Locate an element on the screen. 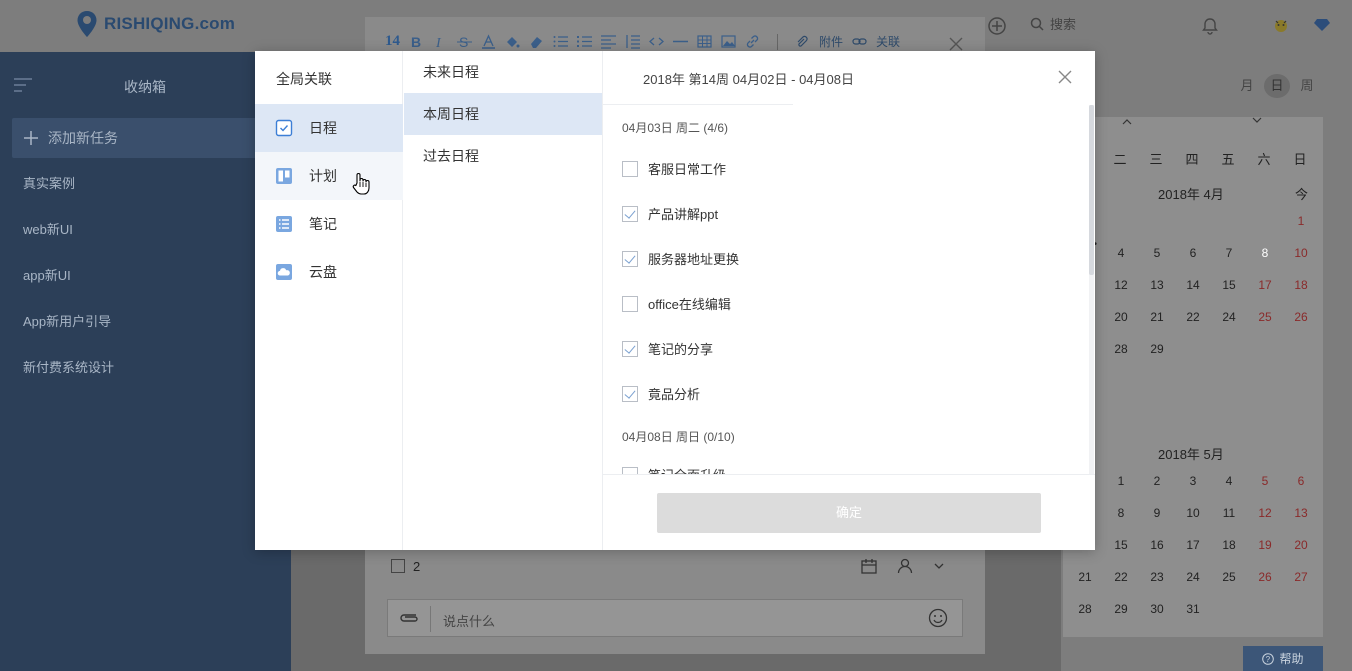  calendar-day: 2 is located at coordinates (1157, 481).